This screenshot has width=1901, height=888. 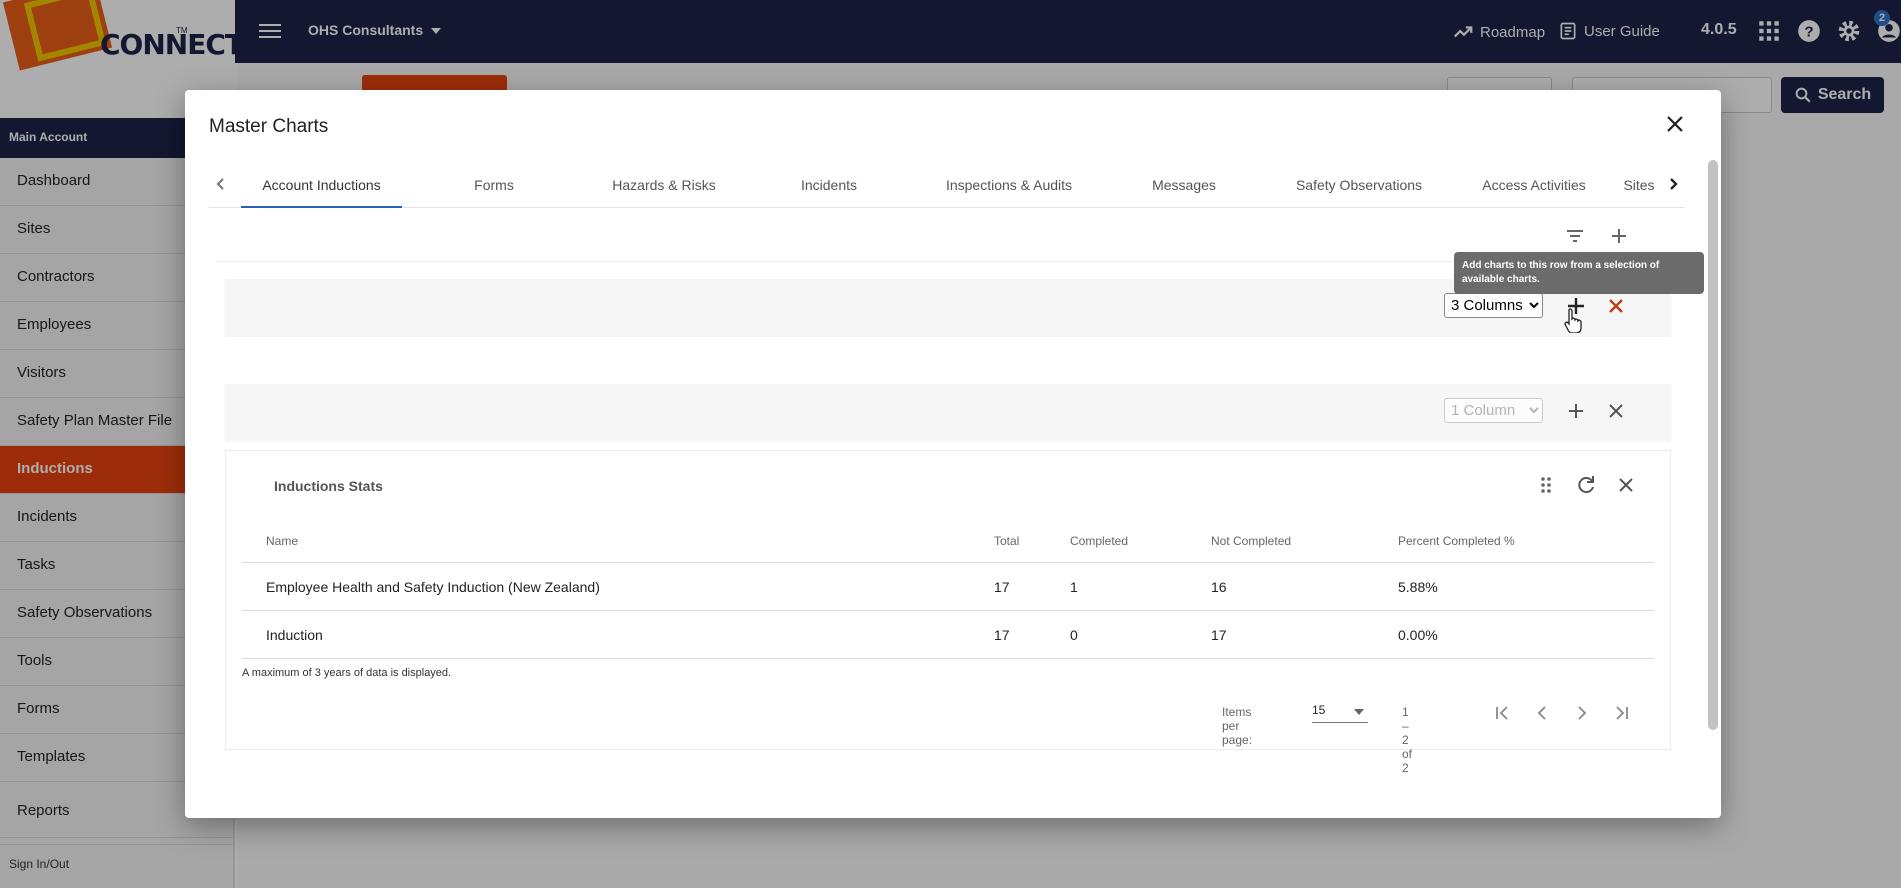 What do you see at coordinates (1574, 320) in the screenshot?
I see `hand-cursor-icon` at bounding box center [1574, 320].